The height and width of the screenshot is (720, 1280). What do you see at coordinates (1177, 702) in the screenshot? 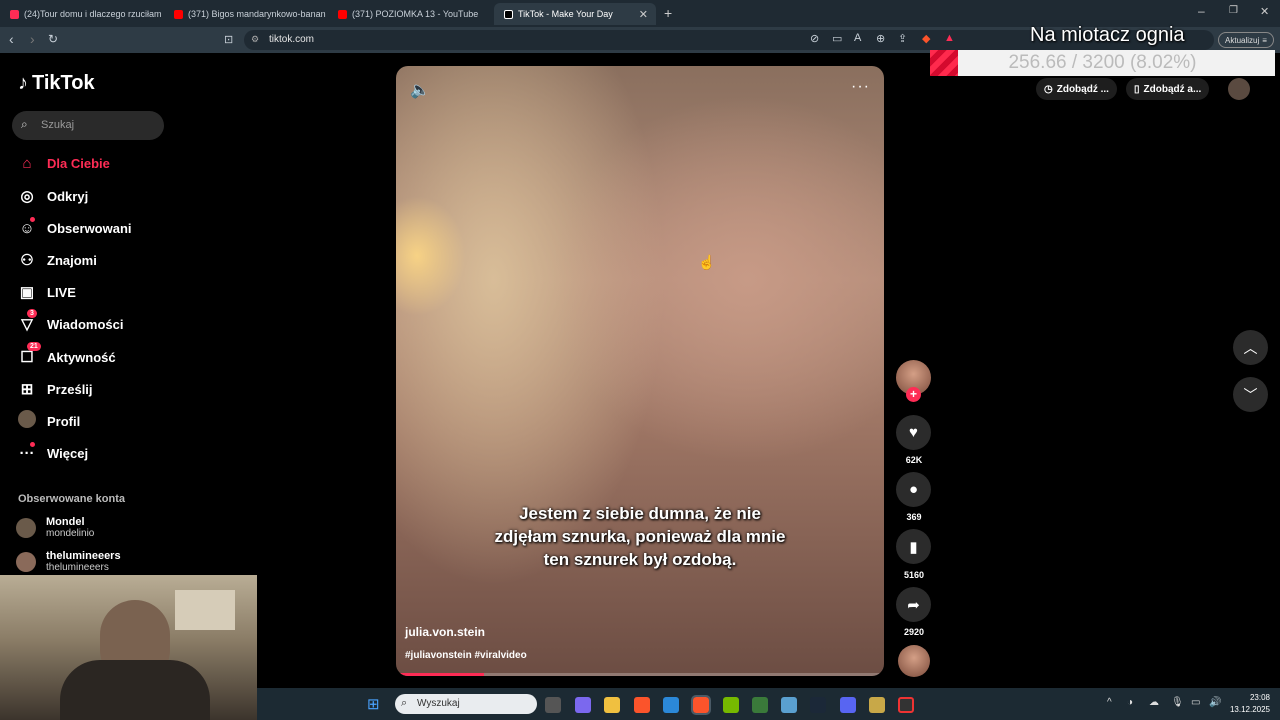
I see `microphone-icon: 🎙` at bounding box center [1177, 702].